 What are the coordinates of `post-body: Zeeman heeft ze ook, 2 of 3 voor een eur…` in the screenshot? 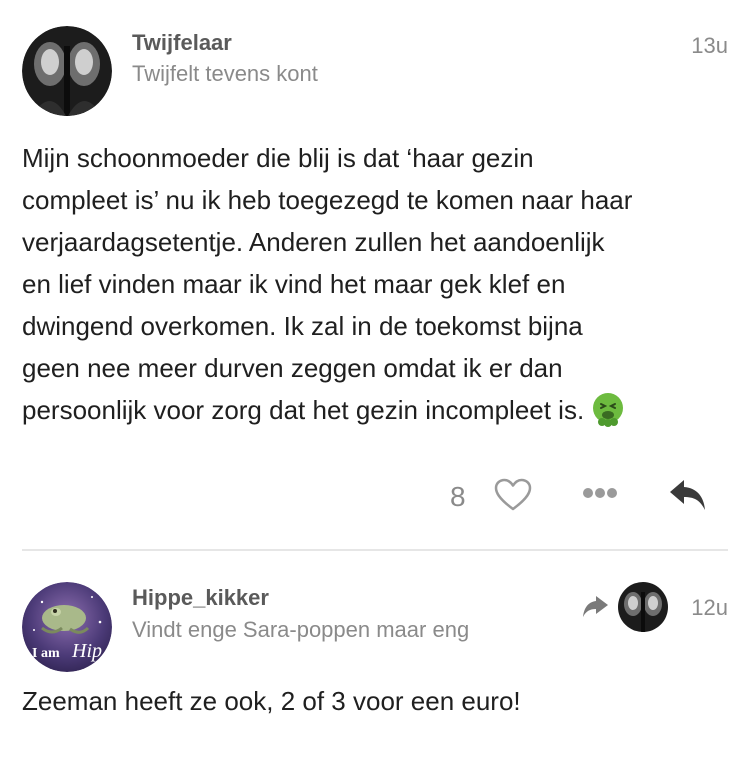 It's located at (271, 701).